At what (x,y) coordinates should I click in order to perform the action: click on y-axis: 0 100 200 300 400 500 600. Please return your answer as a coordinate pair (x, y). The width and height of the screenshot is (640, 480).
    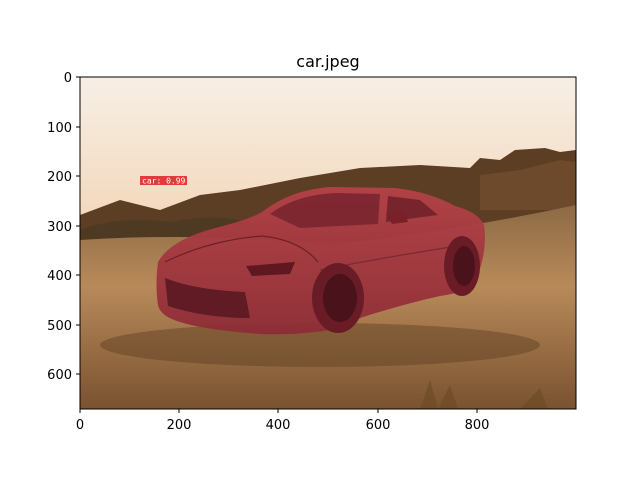
    Looking at the image, I should click on (63, 227).